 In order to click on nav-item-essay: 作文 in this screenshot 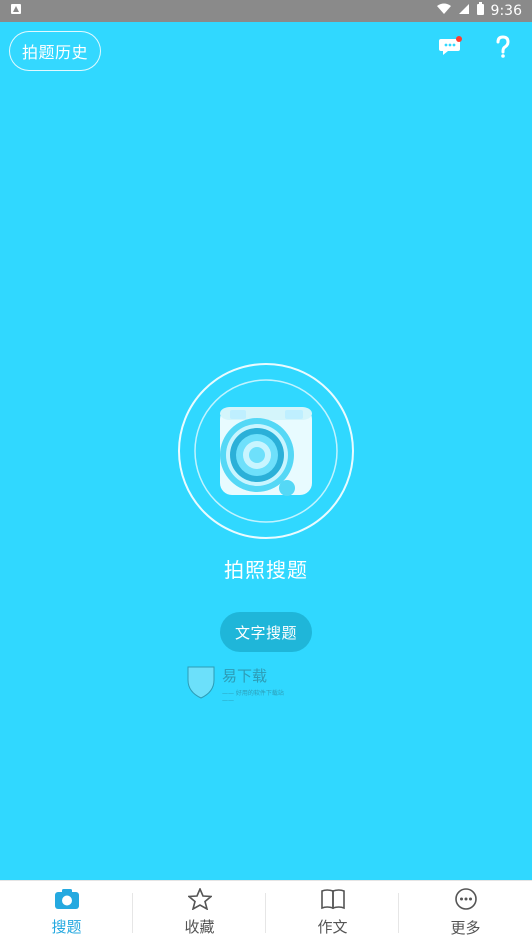, I will do `click(332, 912)`.